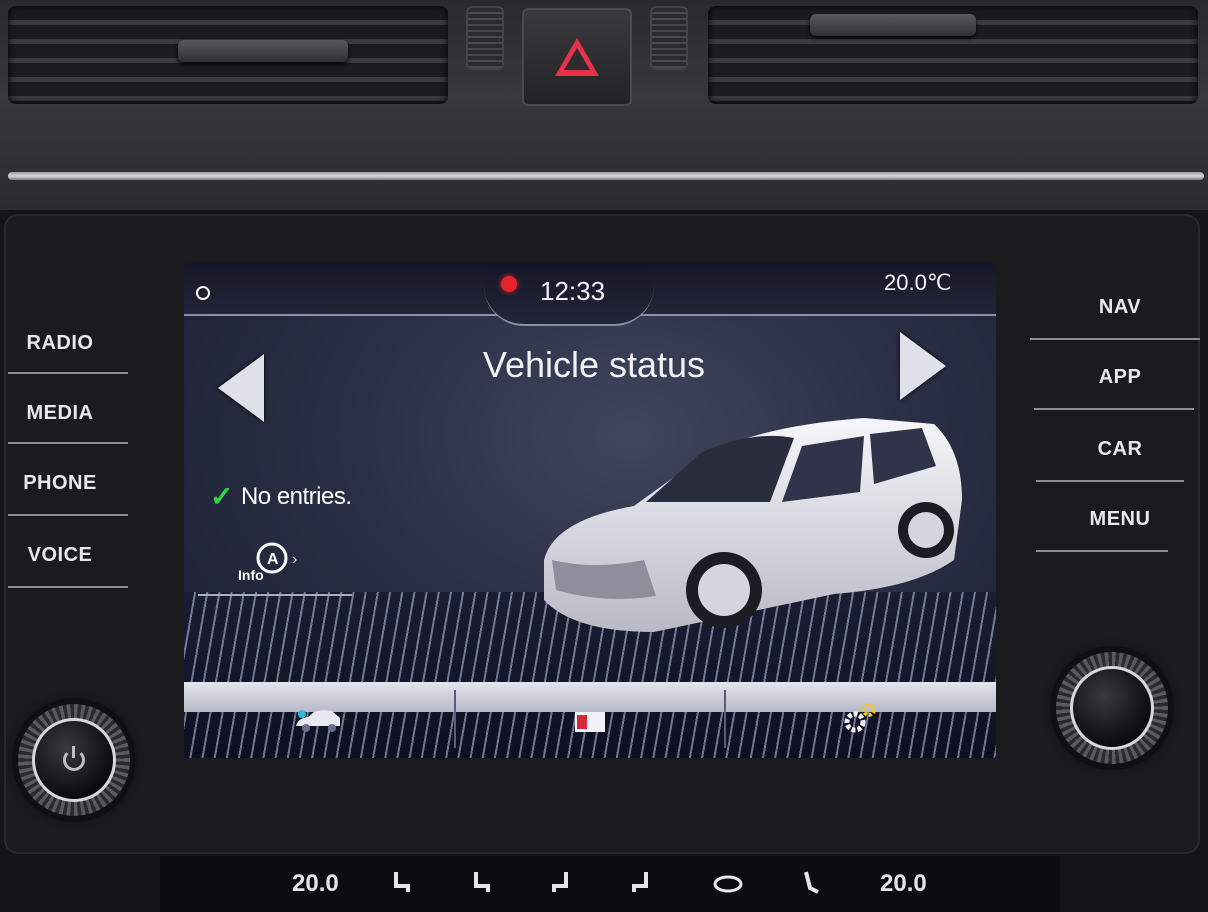 This screenshot has height=912, width=1208. I want to click on tune-knob, so click(1112, 708).